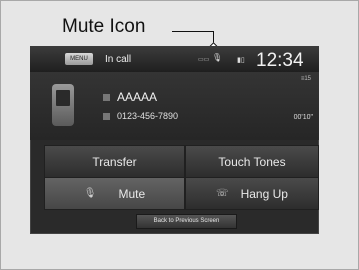 Image resolution: width=359 pixels, height=270 pixels. What do you see at coordinates (118, 59) in the screenshot?
I see `status-title: In call` at bounding box center [118, 59].